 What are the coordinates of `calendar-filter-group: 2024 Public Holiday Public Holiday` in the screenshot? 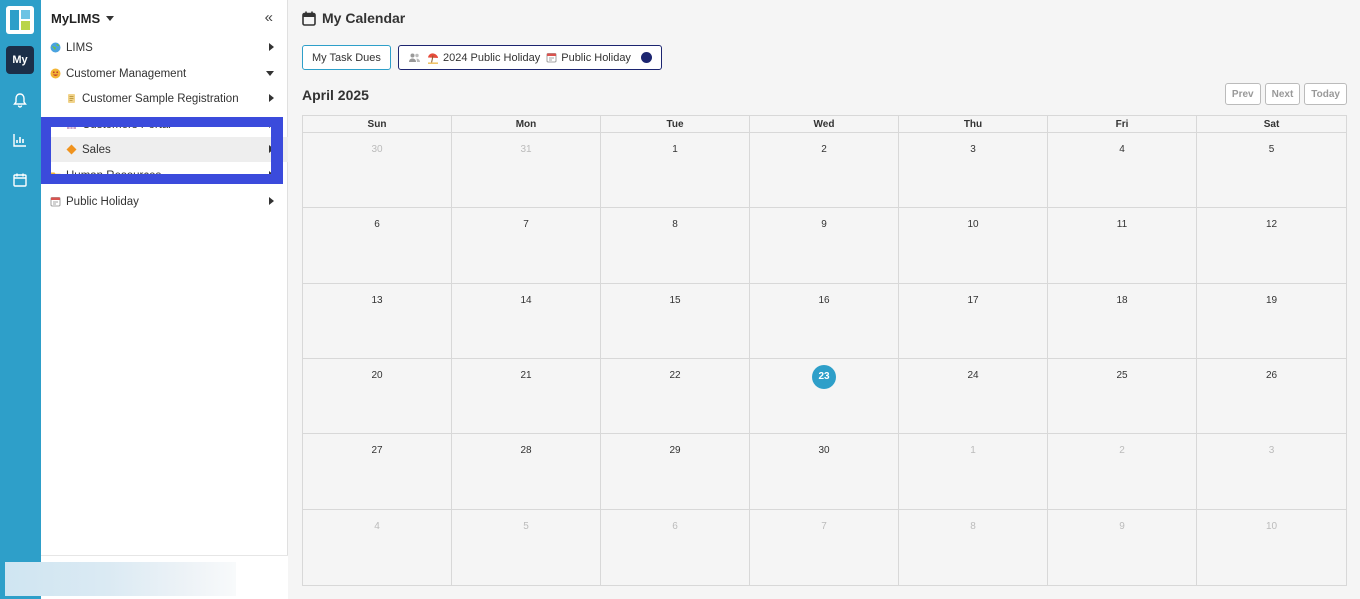 It's located at (530, 57).